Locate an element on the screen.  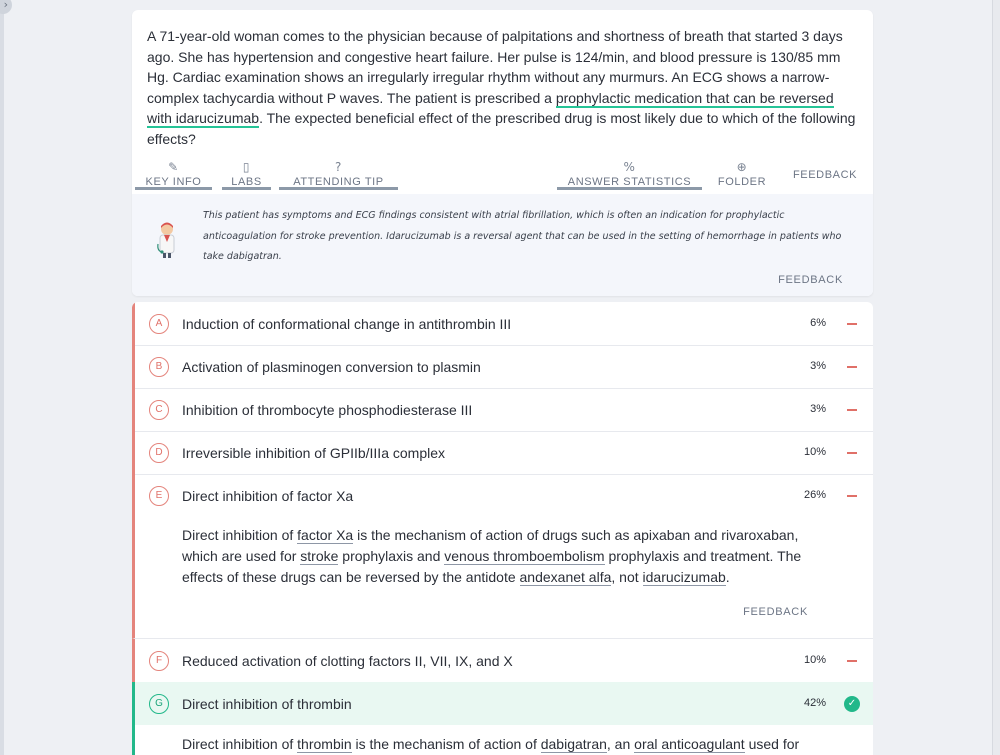
explanation-link: thrombin is located at coordinates (324, 744).